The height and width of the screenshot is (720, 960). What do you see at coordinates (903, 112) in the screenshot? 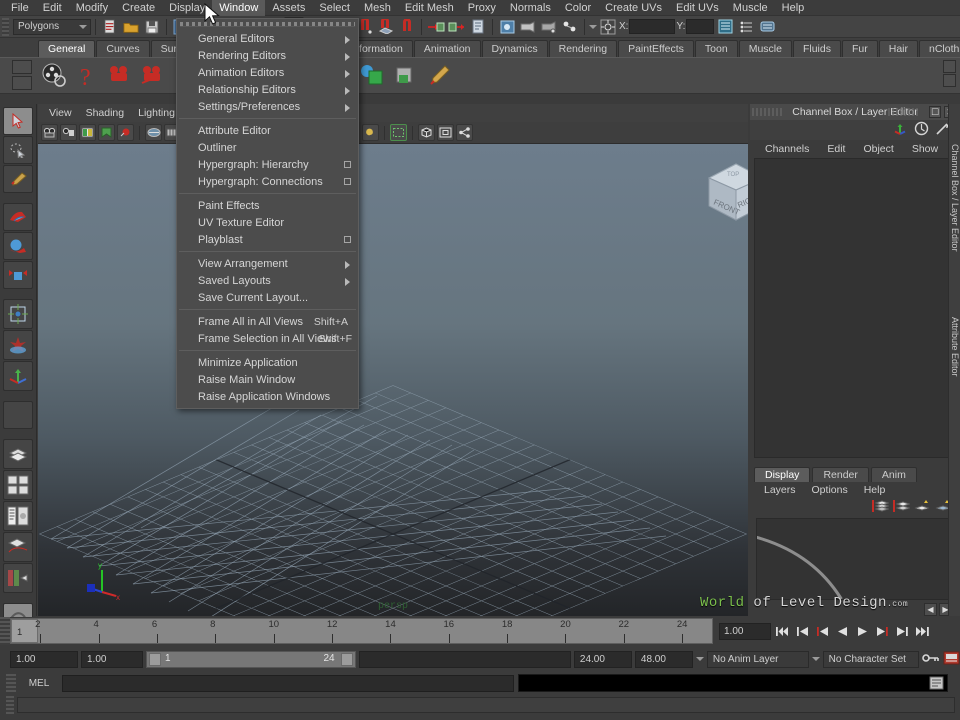
I see `panel-drag-handle-right` at bounding box center [903, 112].